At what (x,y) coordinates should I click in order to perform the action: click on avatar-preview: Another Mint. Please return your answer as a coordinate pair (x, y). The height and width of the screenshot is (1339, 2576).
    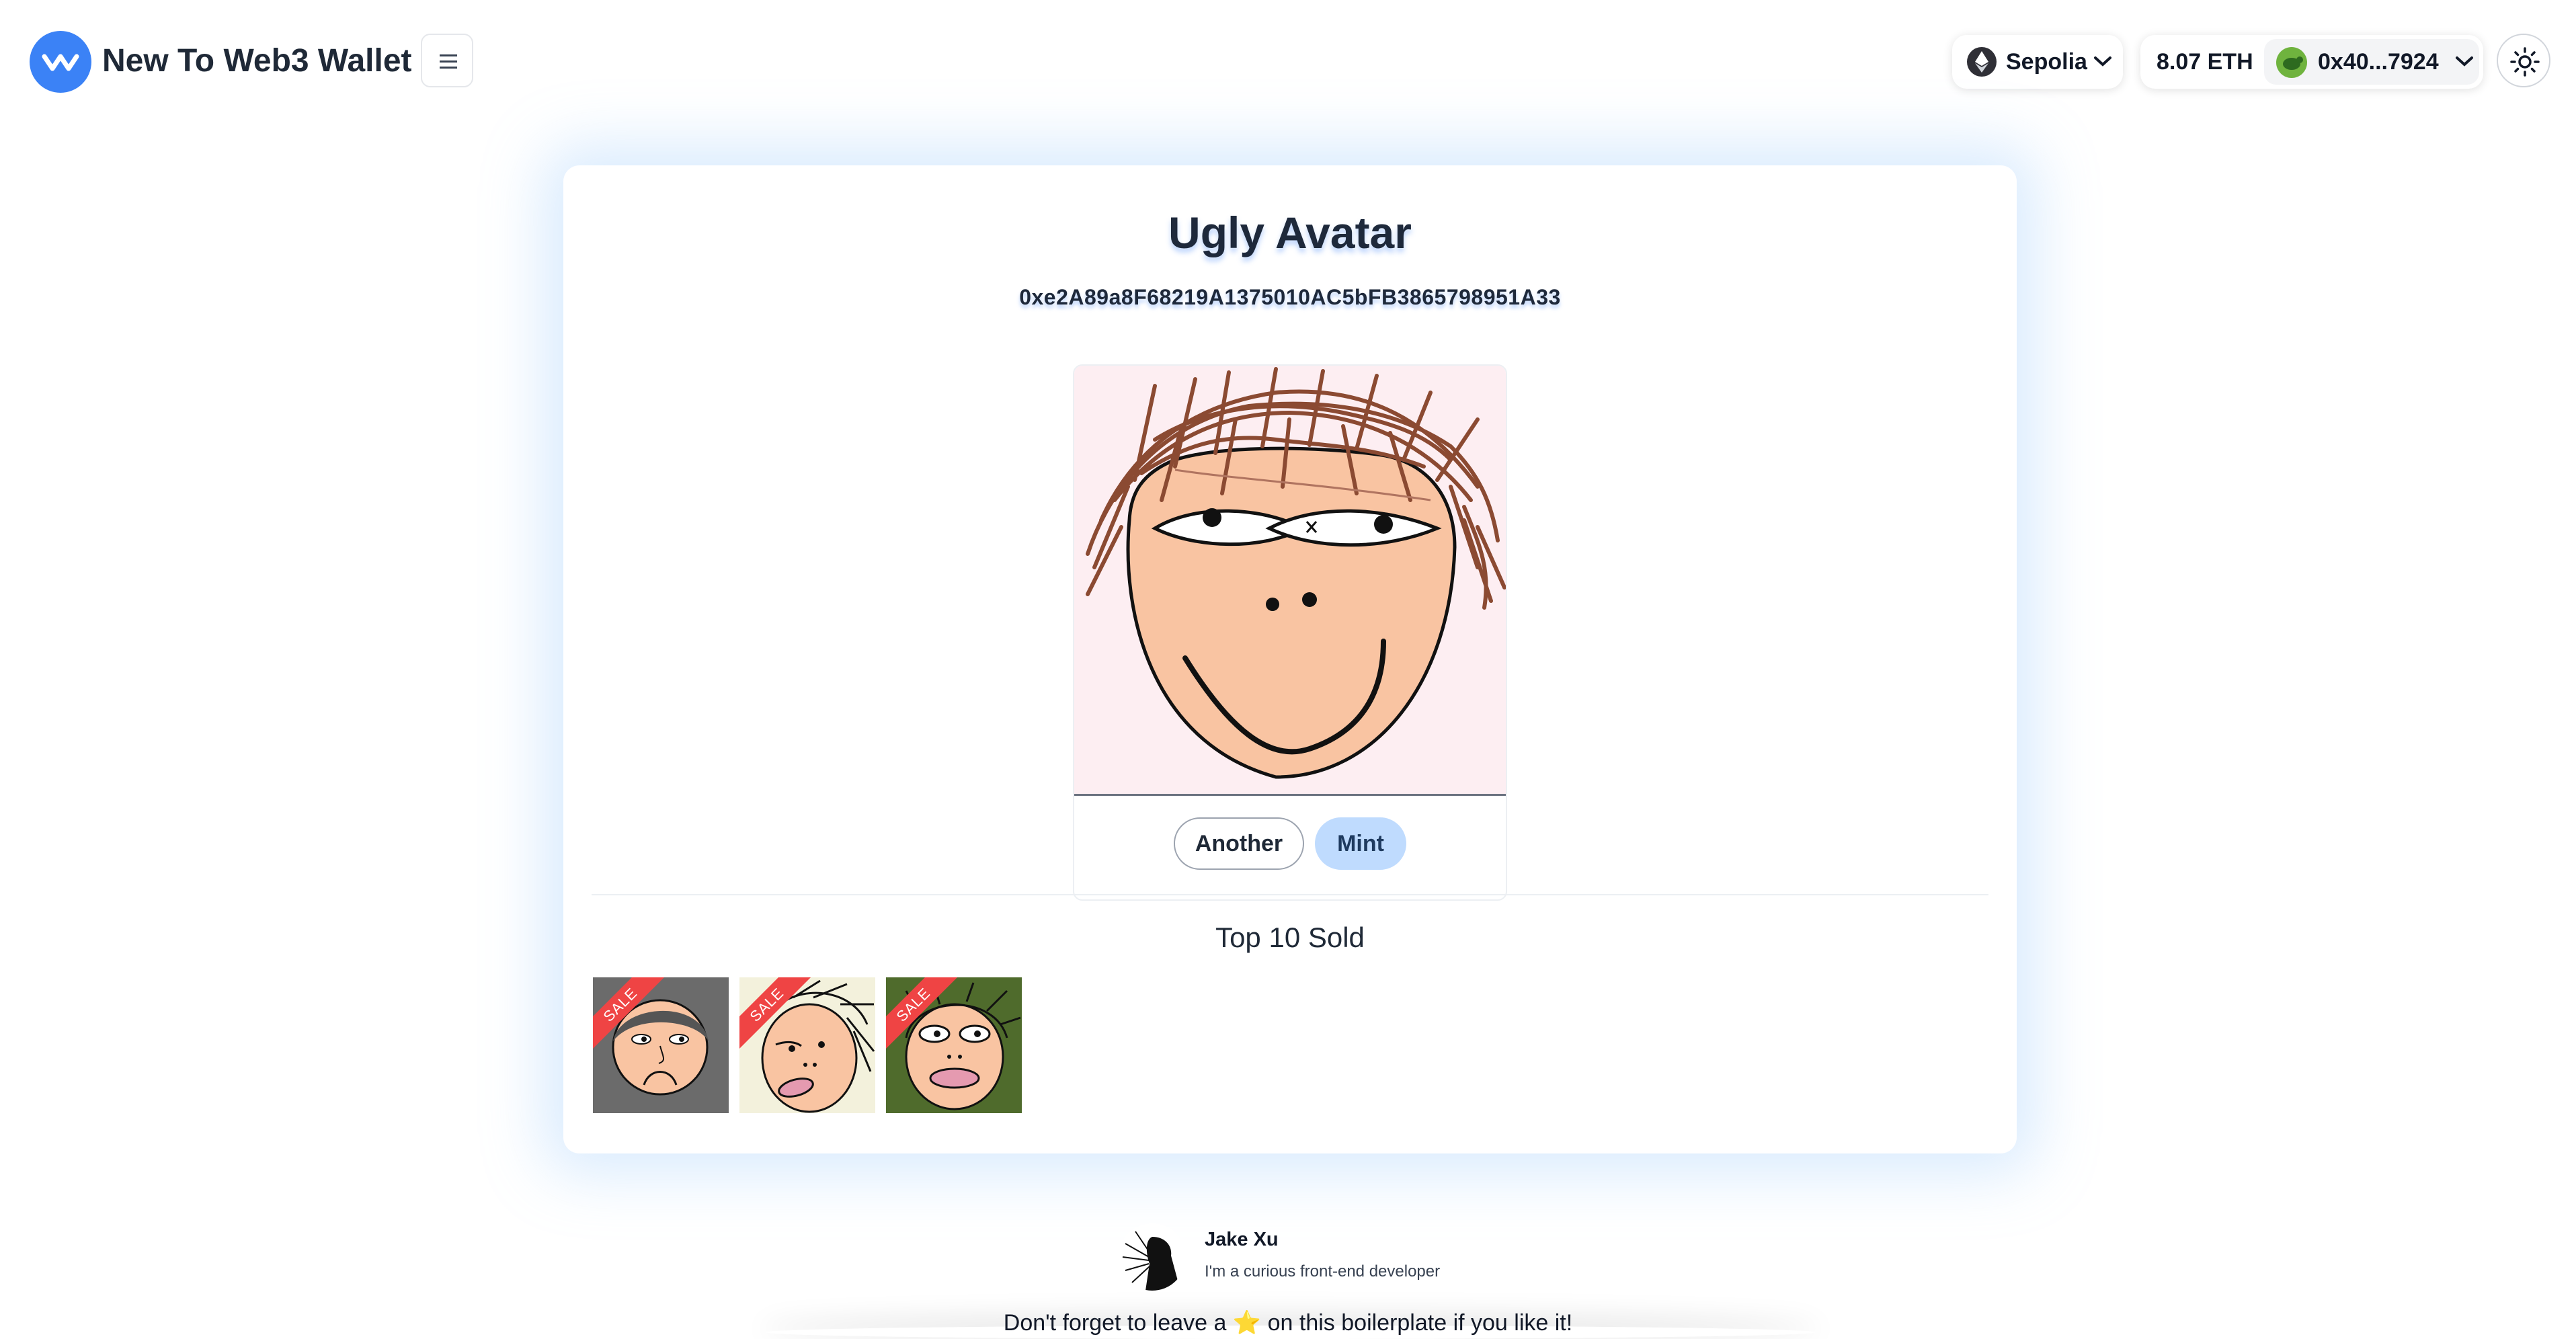
    Looking at the image, I should click on (1290, 633).